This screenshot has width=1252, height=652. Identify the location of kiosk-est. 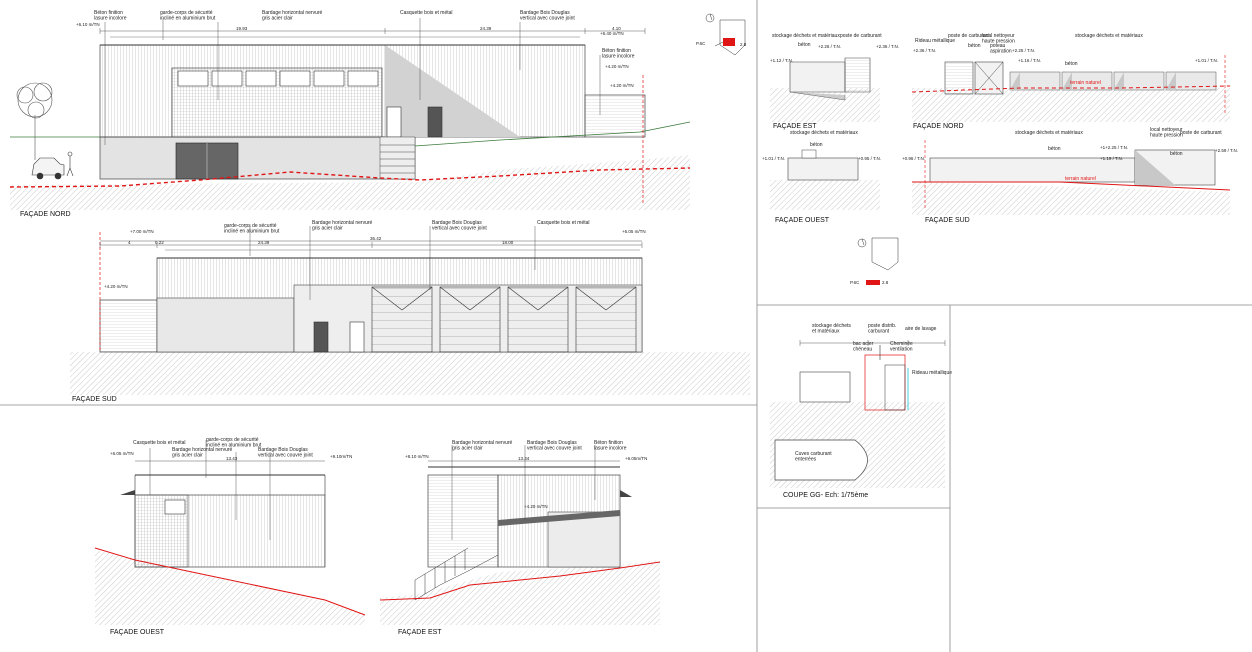
(825, 89).